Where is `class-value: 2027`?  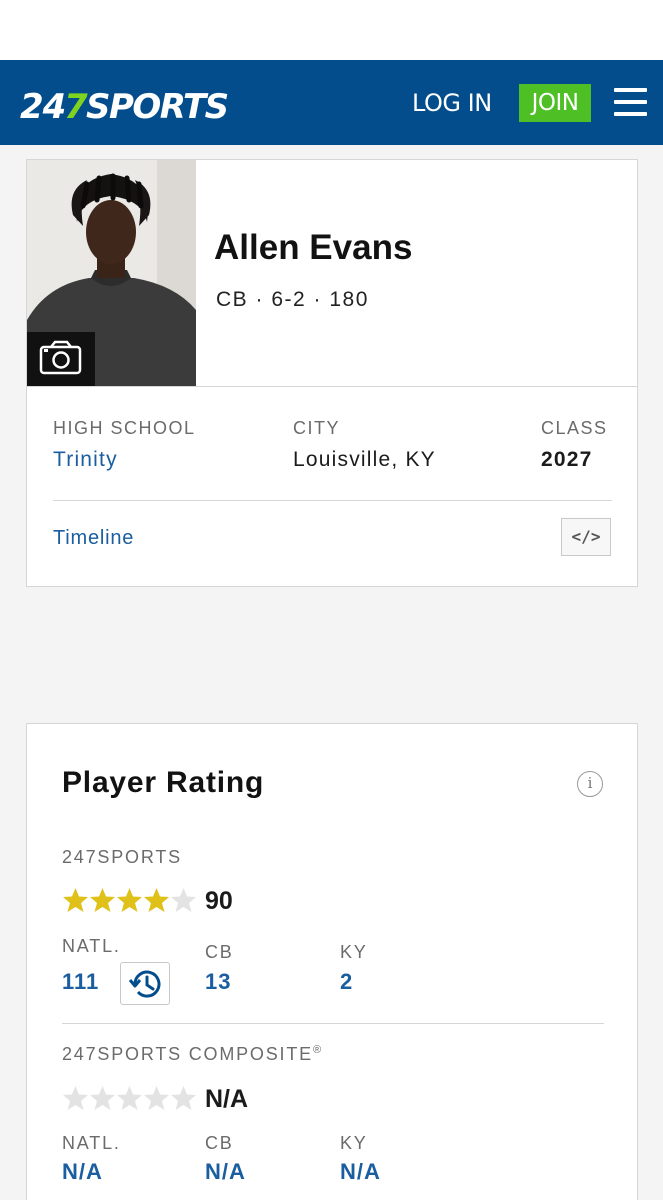
class-value: 2027 is located at coordinates (567, 459).